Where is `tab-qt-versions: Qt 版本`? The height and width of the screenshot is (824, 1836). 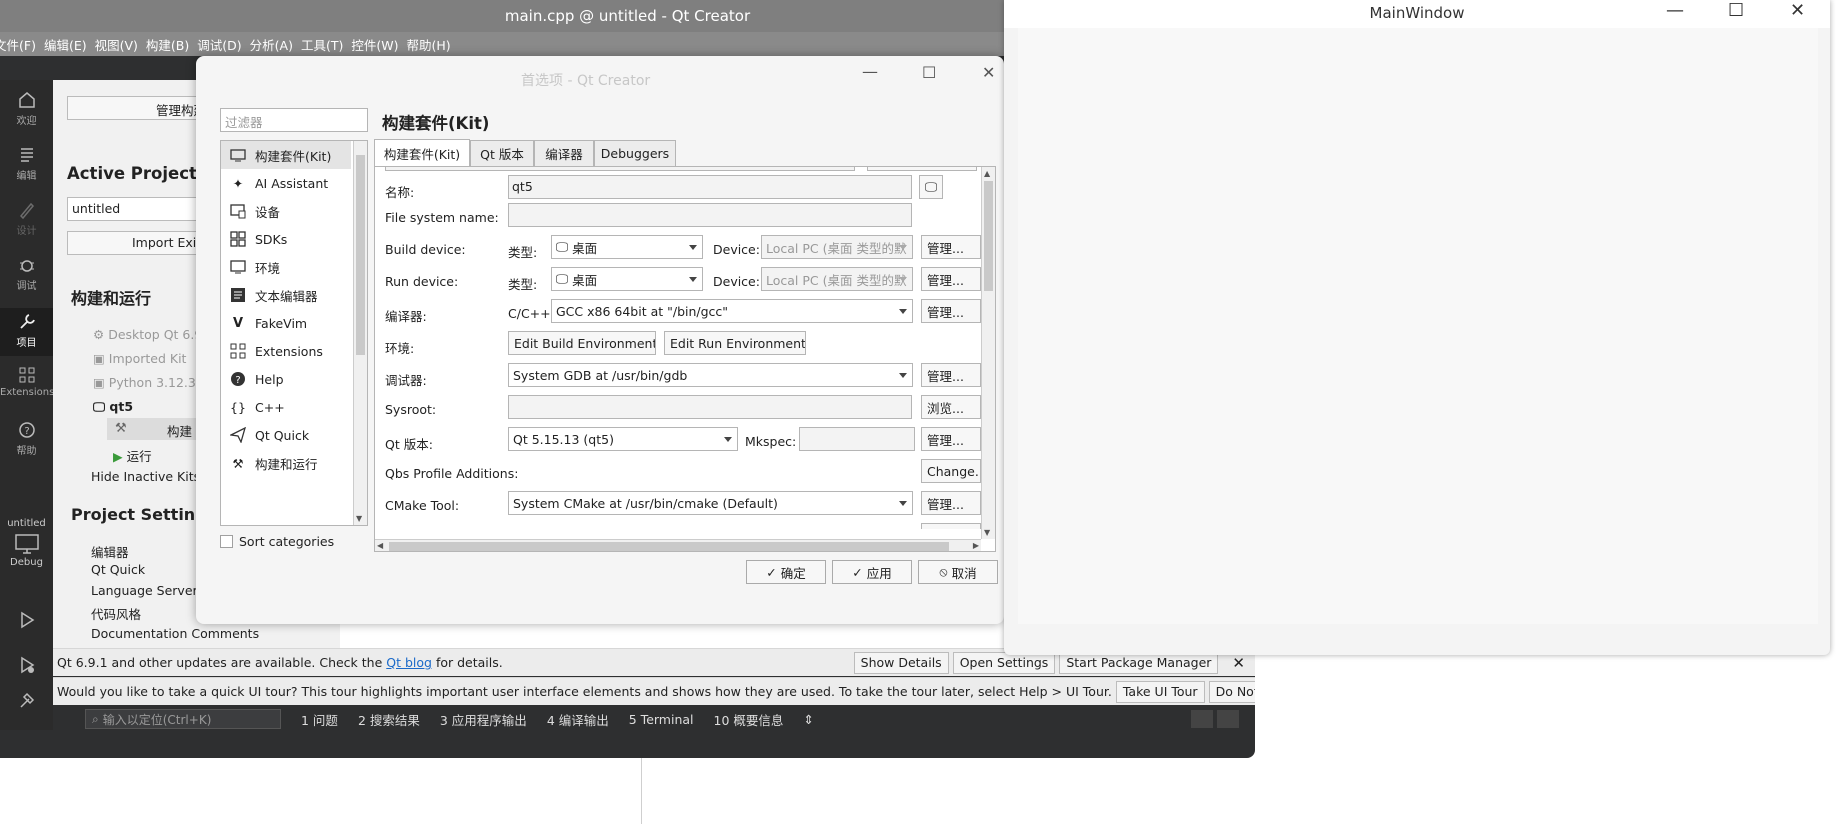
tab-qt-versions: Qt 版本 is located at coordinates (502, 153).